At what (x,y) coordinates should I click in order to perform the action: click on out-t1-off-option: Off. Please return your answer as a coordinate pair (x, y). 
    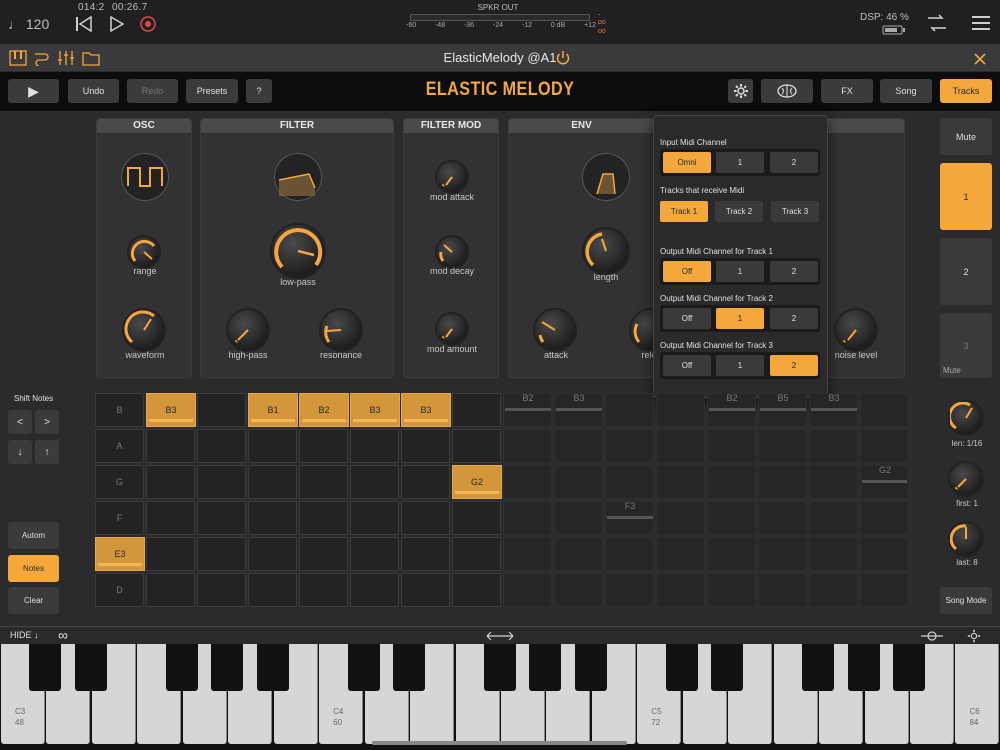
    Looking at the image, I should click on (687, 271).